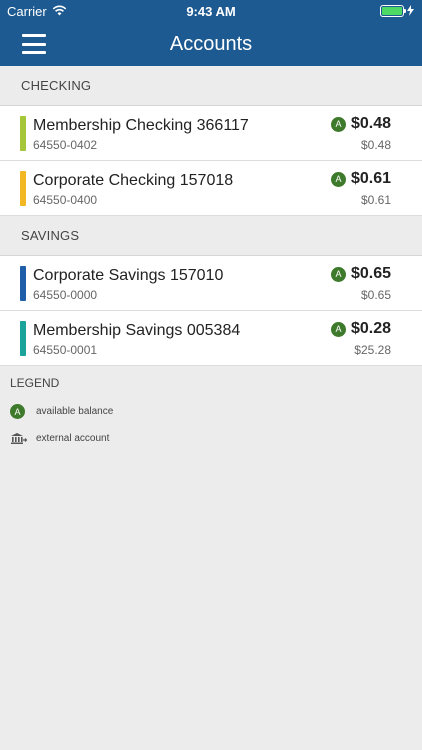 This screenshot has height=750, width=422. I want to click on legend-item-available: A available balance, so click(211, 411).